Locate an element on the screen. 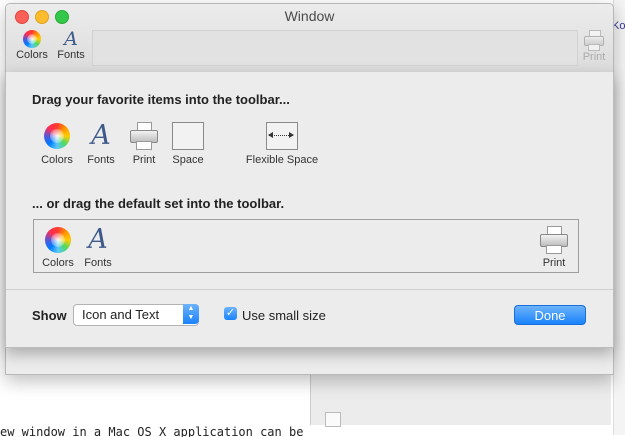 This screenshot has width=625, height=437. toolbar-drop-area is located at coordinates (335, 48).